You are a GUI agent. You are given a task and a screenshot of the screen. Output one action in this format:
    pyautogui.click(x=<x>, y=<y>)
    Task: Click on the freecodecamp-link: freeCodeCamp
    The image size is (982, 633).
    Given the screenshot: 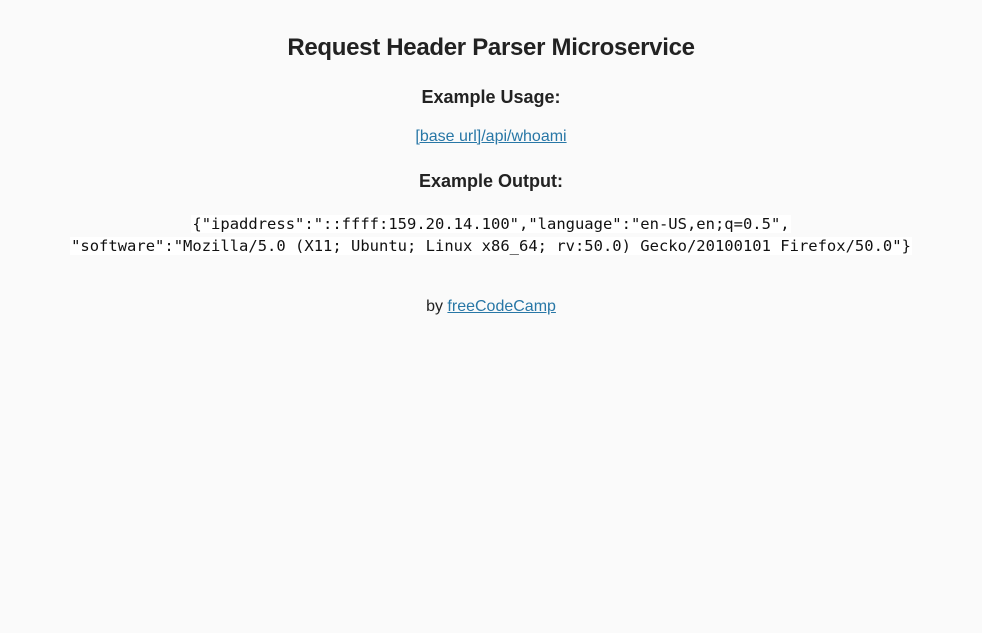 What is the action you would take?
    pyautogui.click(x=501, y=306)
    